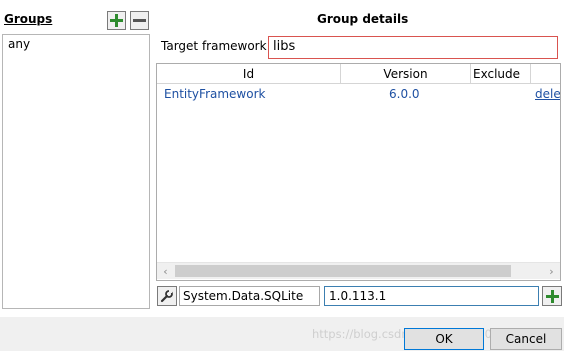  I want to click on column-header-exclude: Exclude, so click(501, 74).